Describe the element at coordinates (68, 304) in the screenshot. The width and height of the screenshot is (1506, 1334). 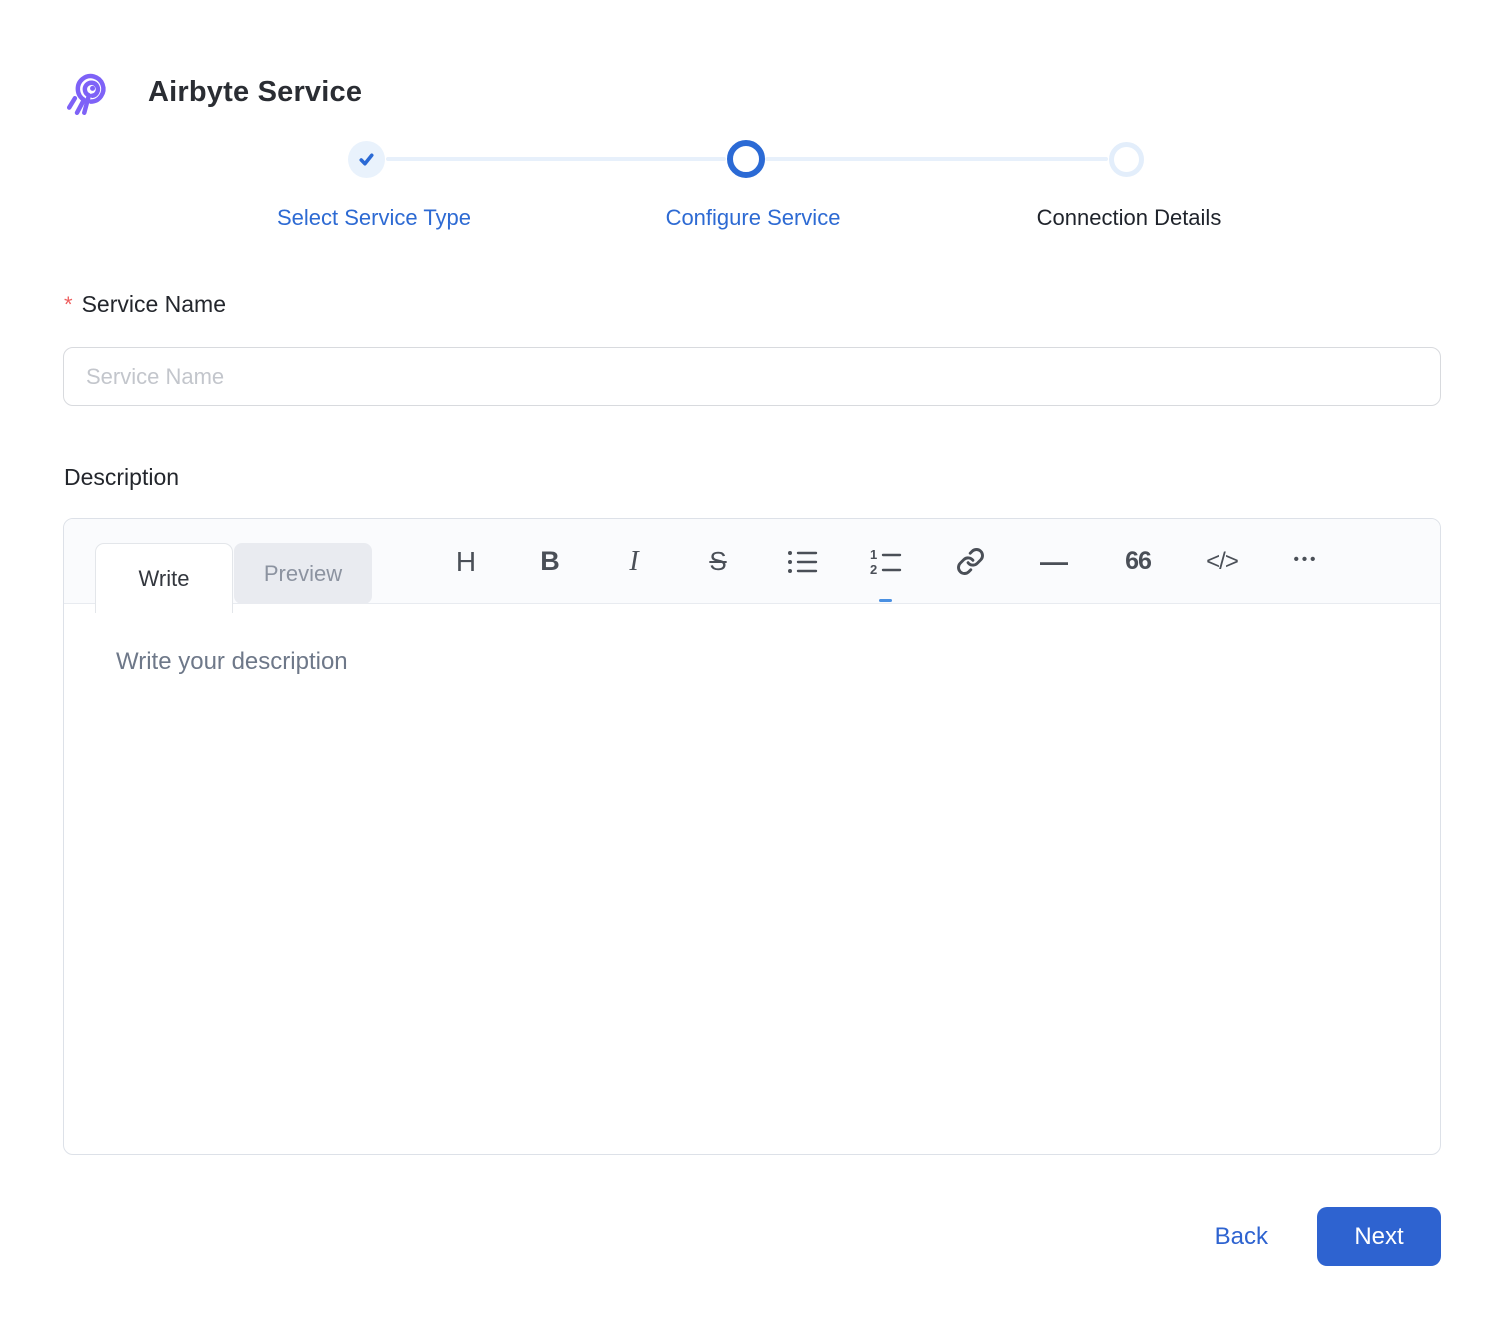
I see `required-asterisk: *` at that location.